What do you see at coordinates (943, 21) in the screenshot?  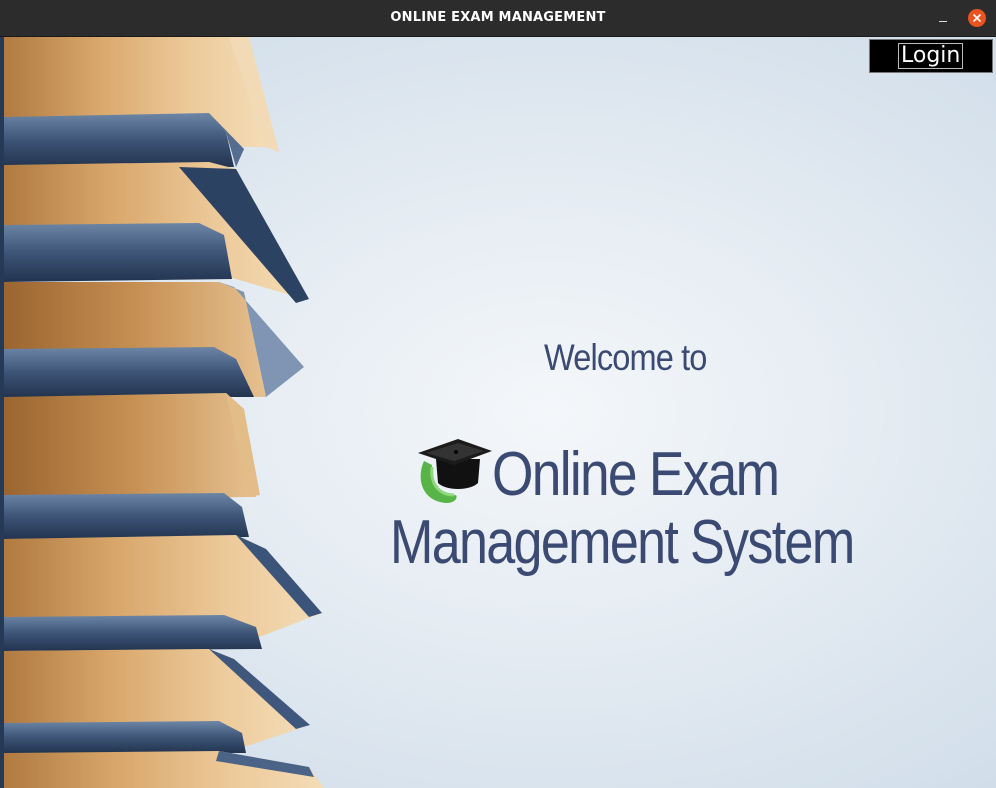 I see `minimize-icon` at bounding box center [943, 21].